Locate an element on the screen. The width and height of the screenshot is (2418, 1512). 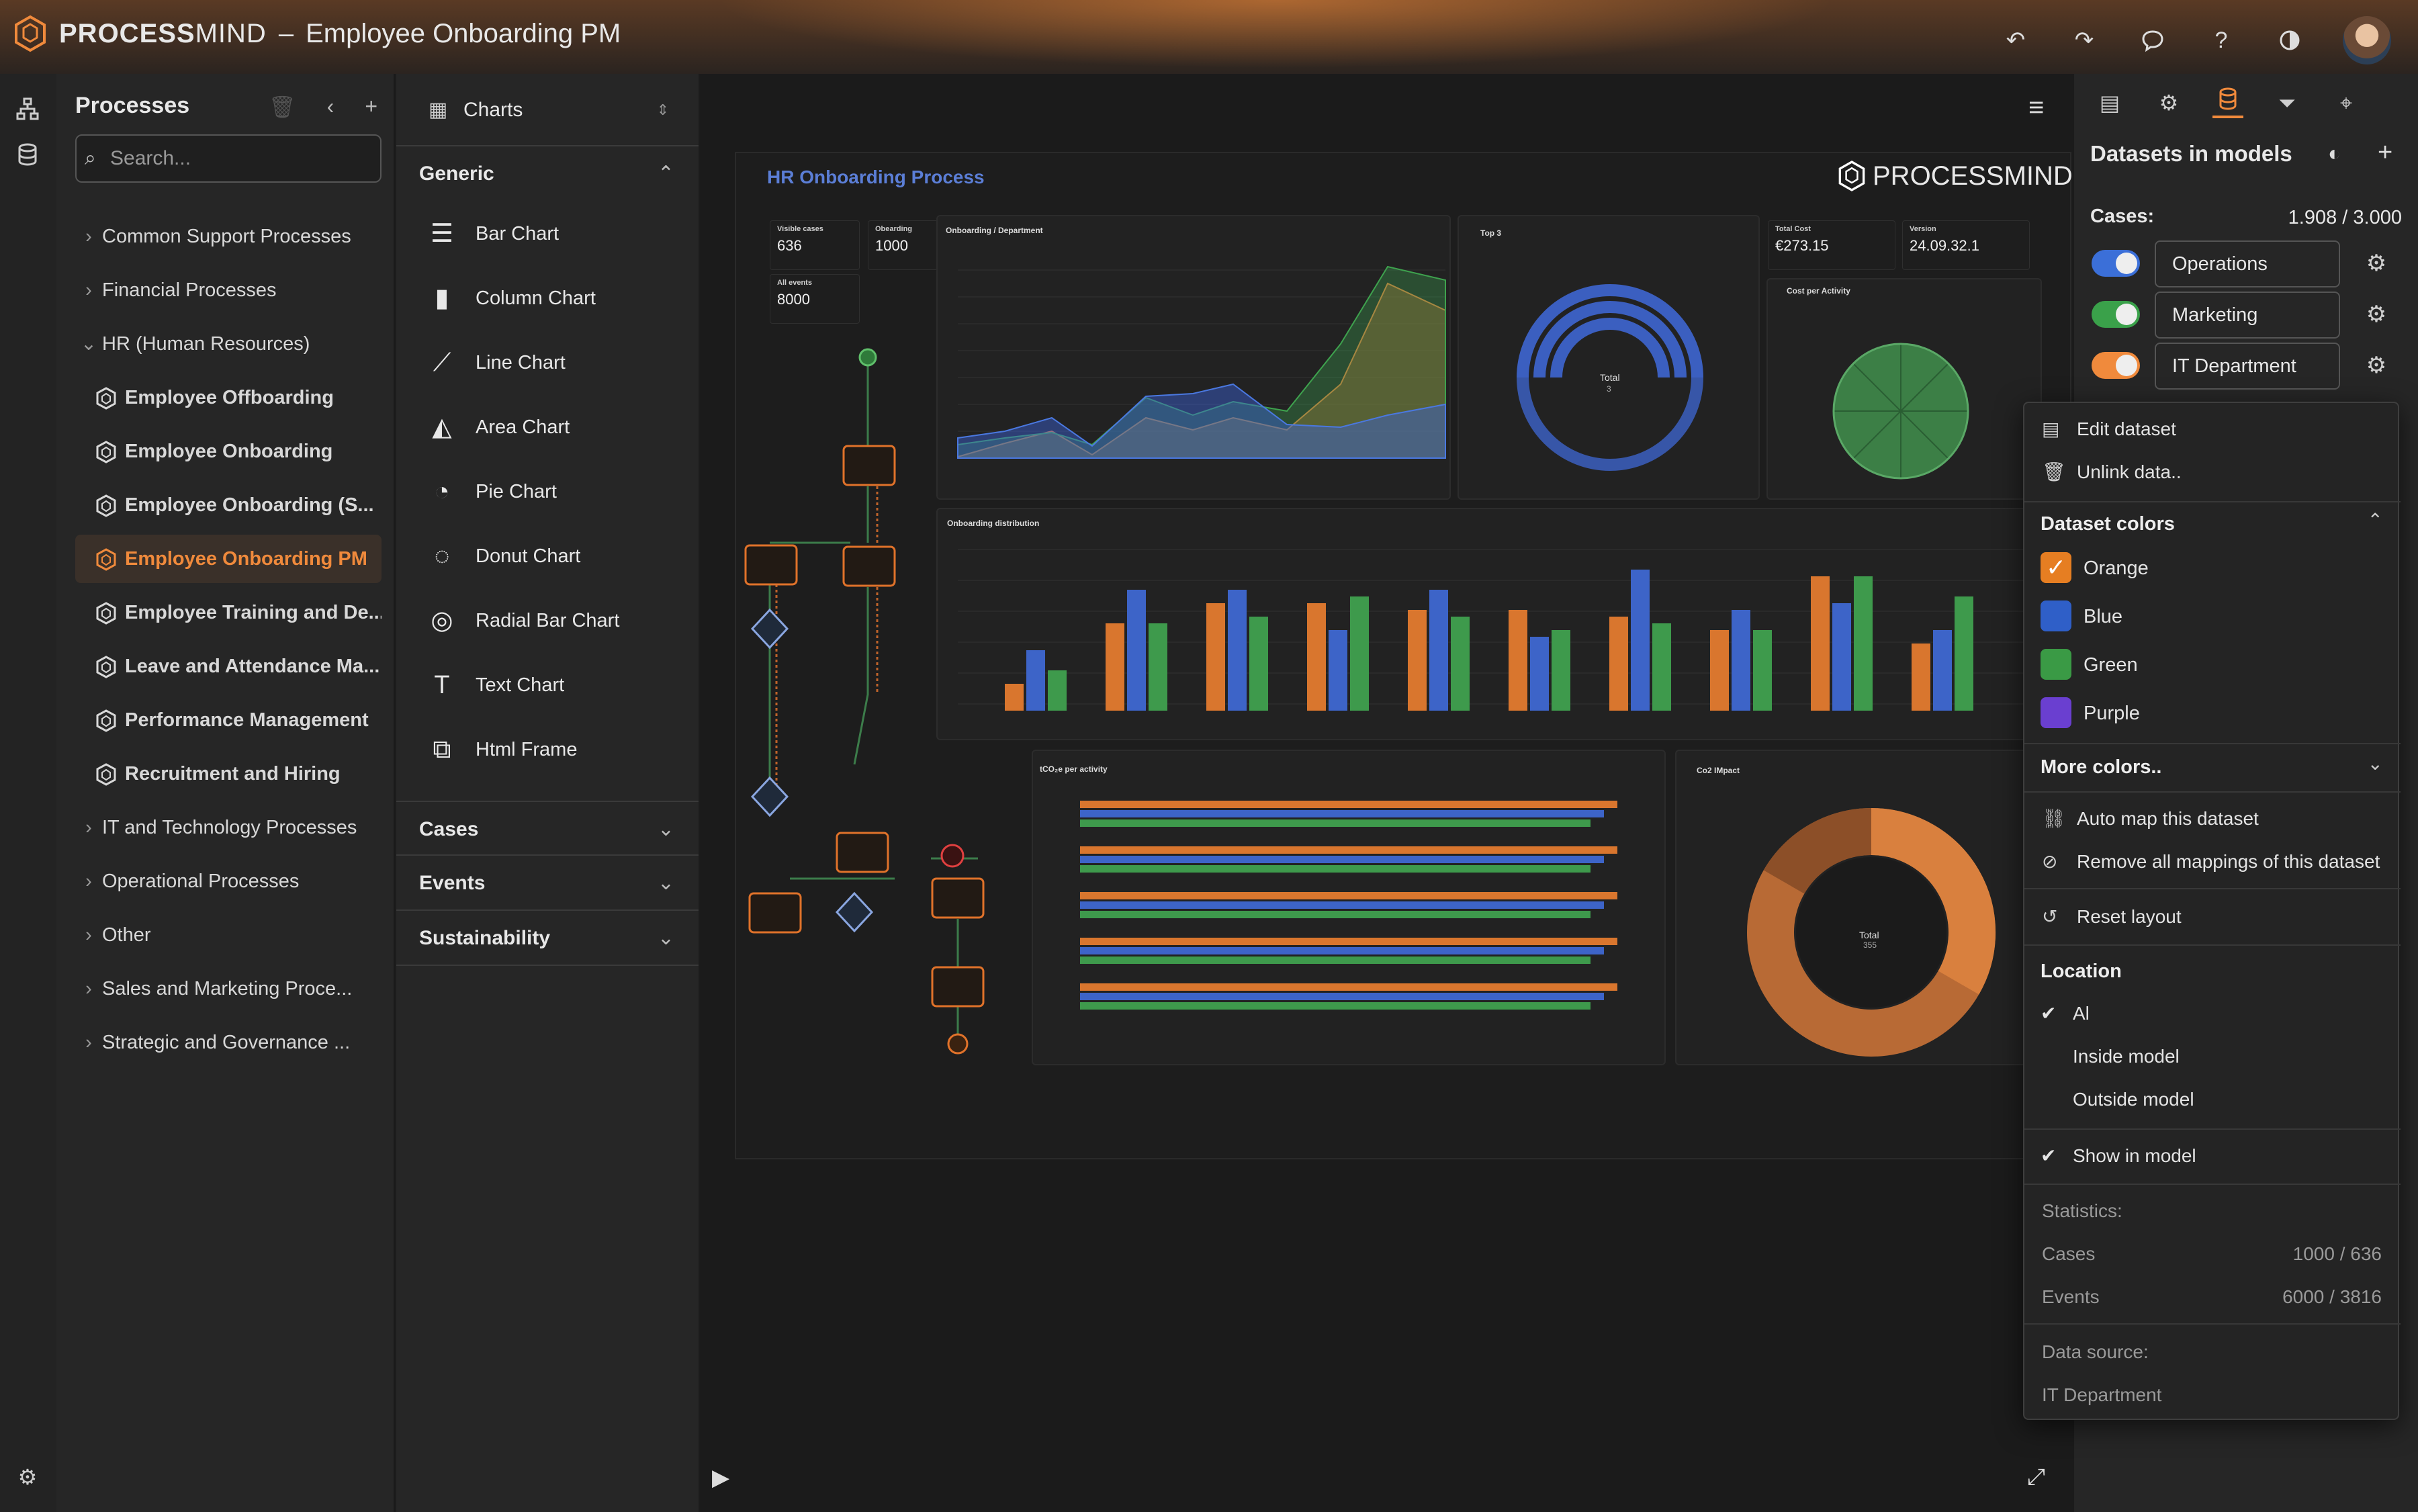
color-label-blue: Blue is located at coordinates (2103, 617).